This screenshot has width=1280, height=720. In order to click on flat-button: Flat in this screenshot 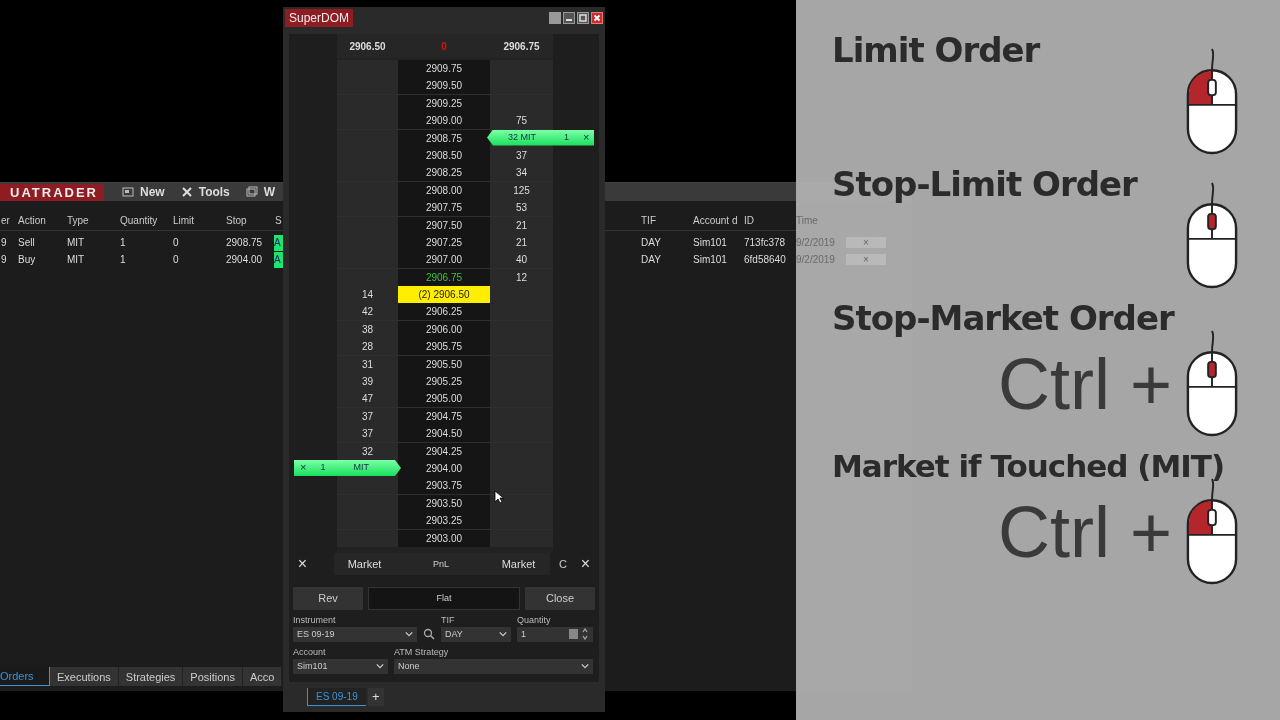, I will do `click(444, 598)`.